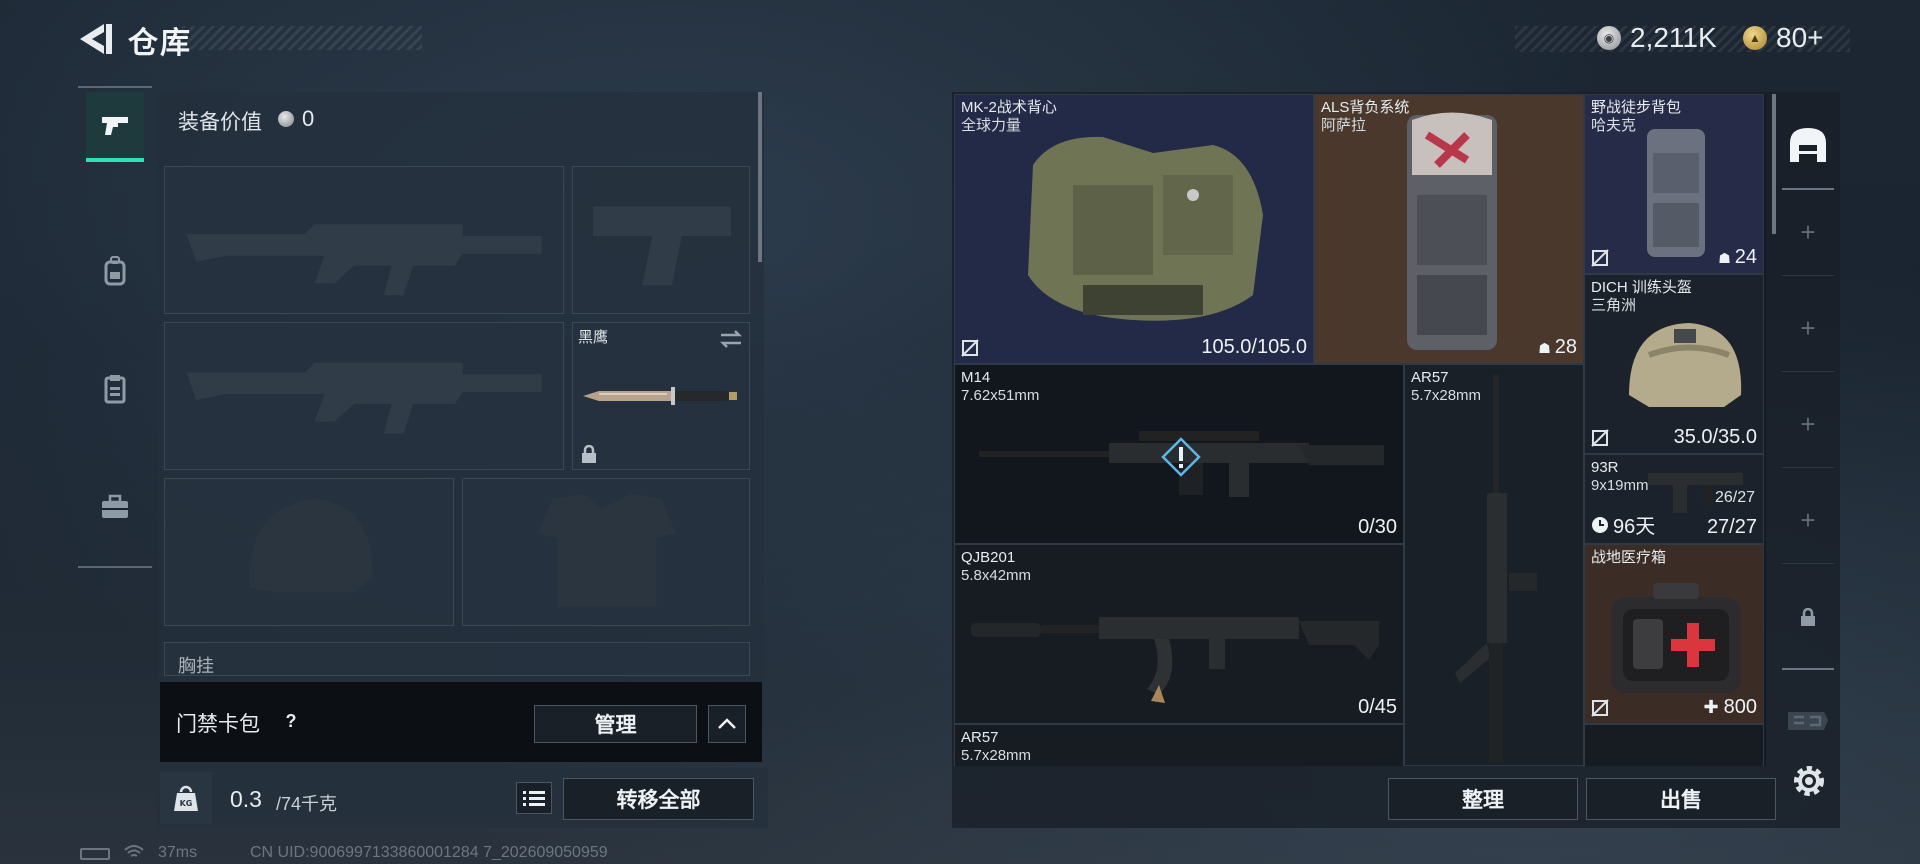 Image resolution: width=1920 pixels, height=864 pixels. I want to click on back-arrow-icon, so click(96, 39).